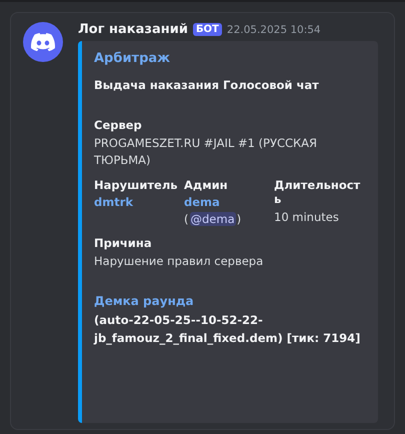 Image resolution: width=405 pixels, height=434 pixels. I want to click on embed-description: Выдача наказания Голосовой чат, so click(207, 85).